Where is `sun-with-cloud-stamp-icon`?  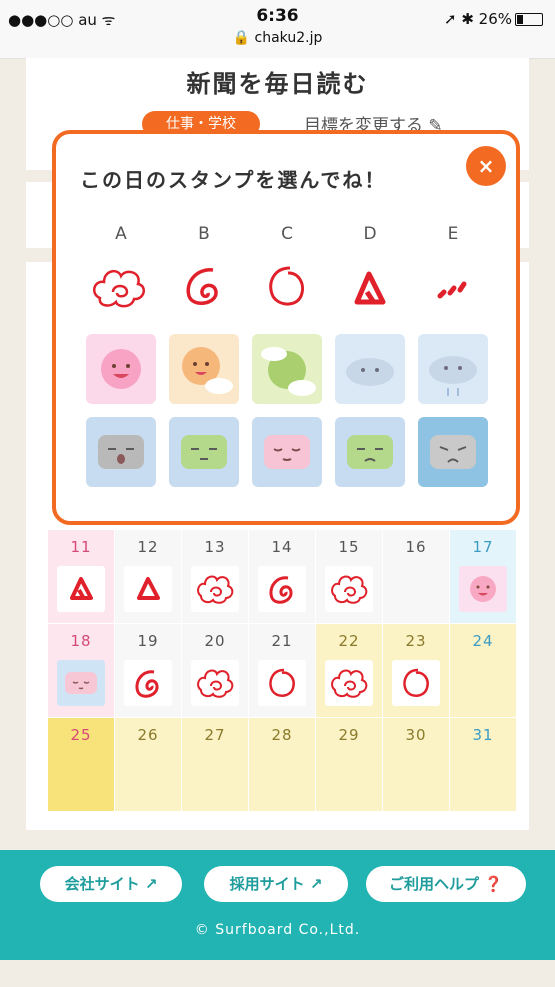 sun-with-cloud-stamp-icon is located at coordinates (204, 369).